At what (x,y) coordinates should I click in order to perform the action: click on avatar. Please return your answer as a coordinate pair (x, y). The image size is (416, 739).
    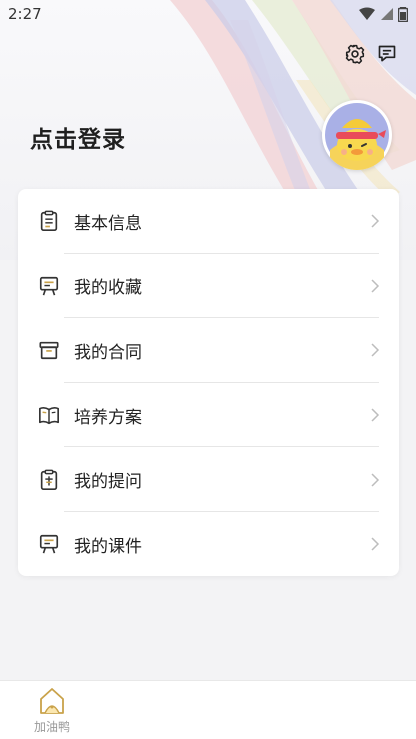
    Looking at the image, I should click on (357, 135).